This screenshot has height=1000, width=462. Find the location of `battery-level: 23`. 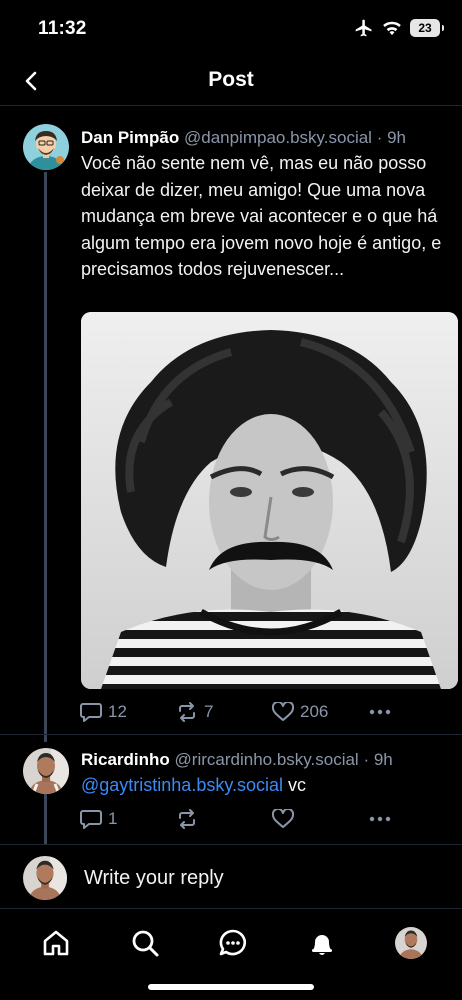

battery-level: 23 is located at coordinates (425, 28).